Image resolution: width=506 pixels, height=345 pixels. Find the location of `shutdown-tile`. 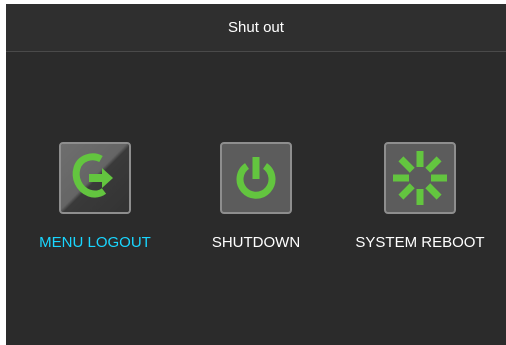

shutdown-tile is located at coordinates (256, 178).